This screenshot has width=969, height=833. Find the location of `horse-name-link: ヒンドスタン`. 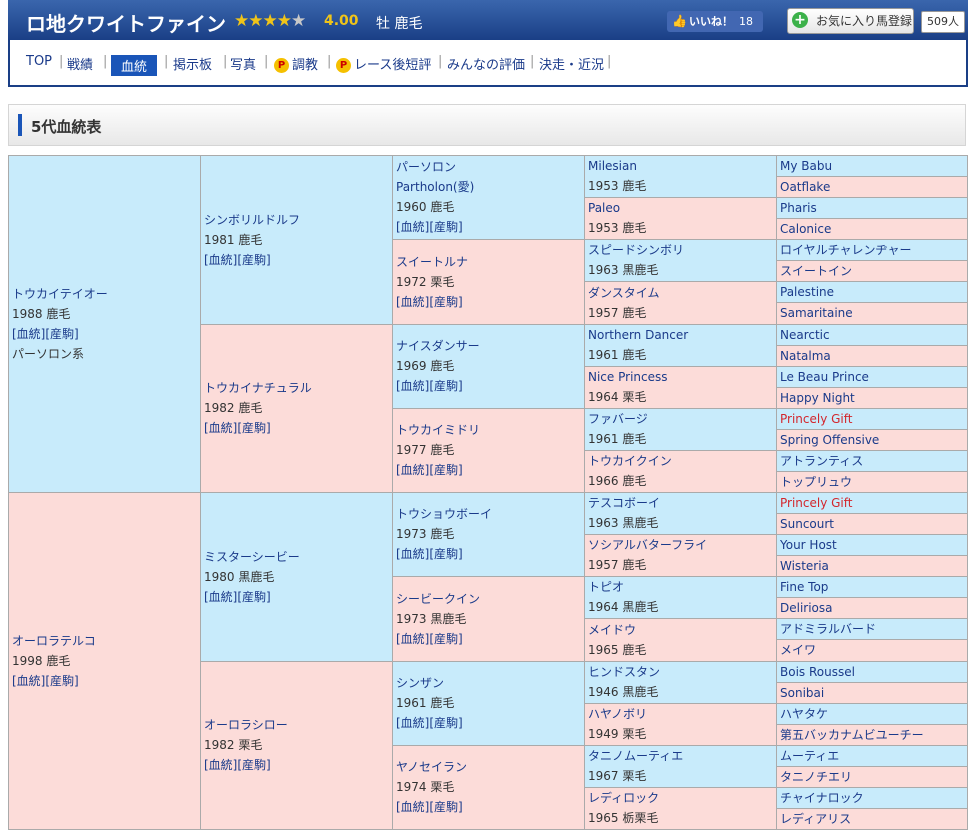

horse-name-link: ヒンドスタン is located at coordinates (681, 672).